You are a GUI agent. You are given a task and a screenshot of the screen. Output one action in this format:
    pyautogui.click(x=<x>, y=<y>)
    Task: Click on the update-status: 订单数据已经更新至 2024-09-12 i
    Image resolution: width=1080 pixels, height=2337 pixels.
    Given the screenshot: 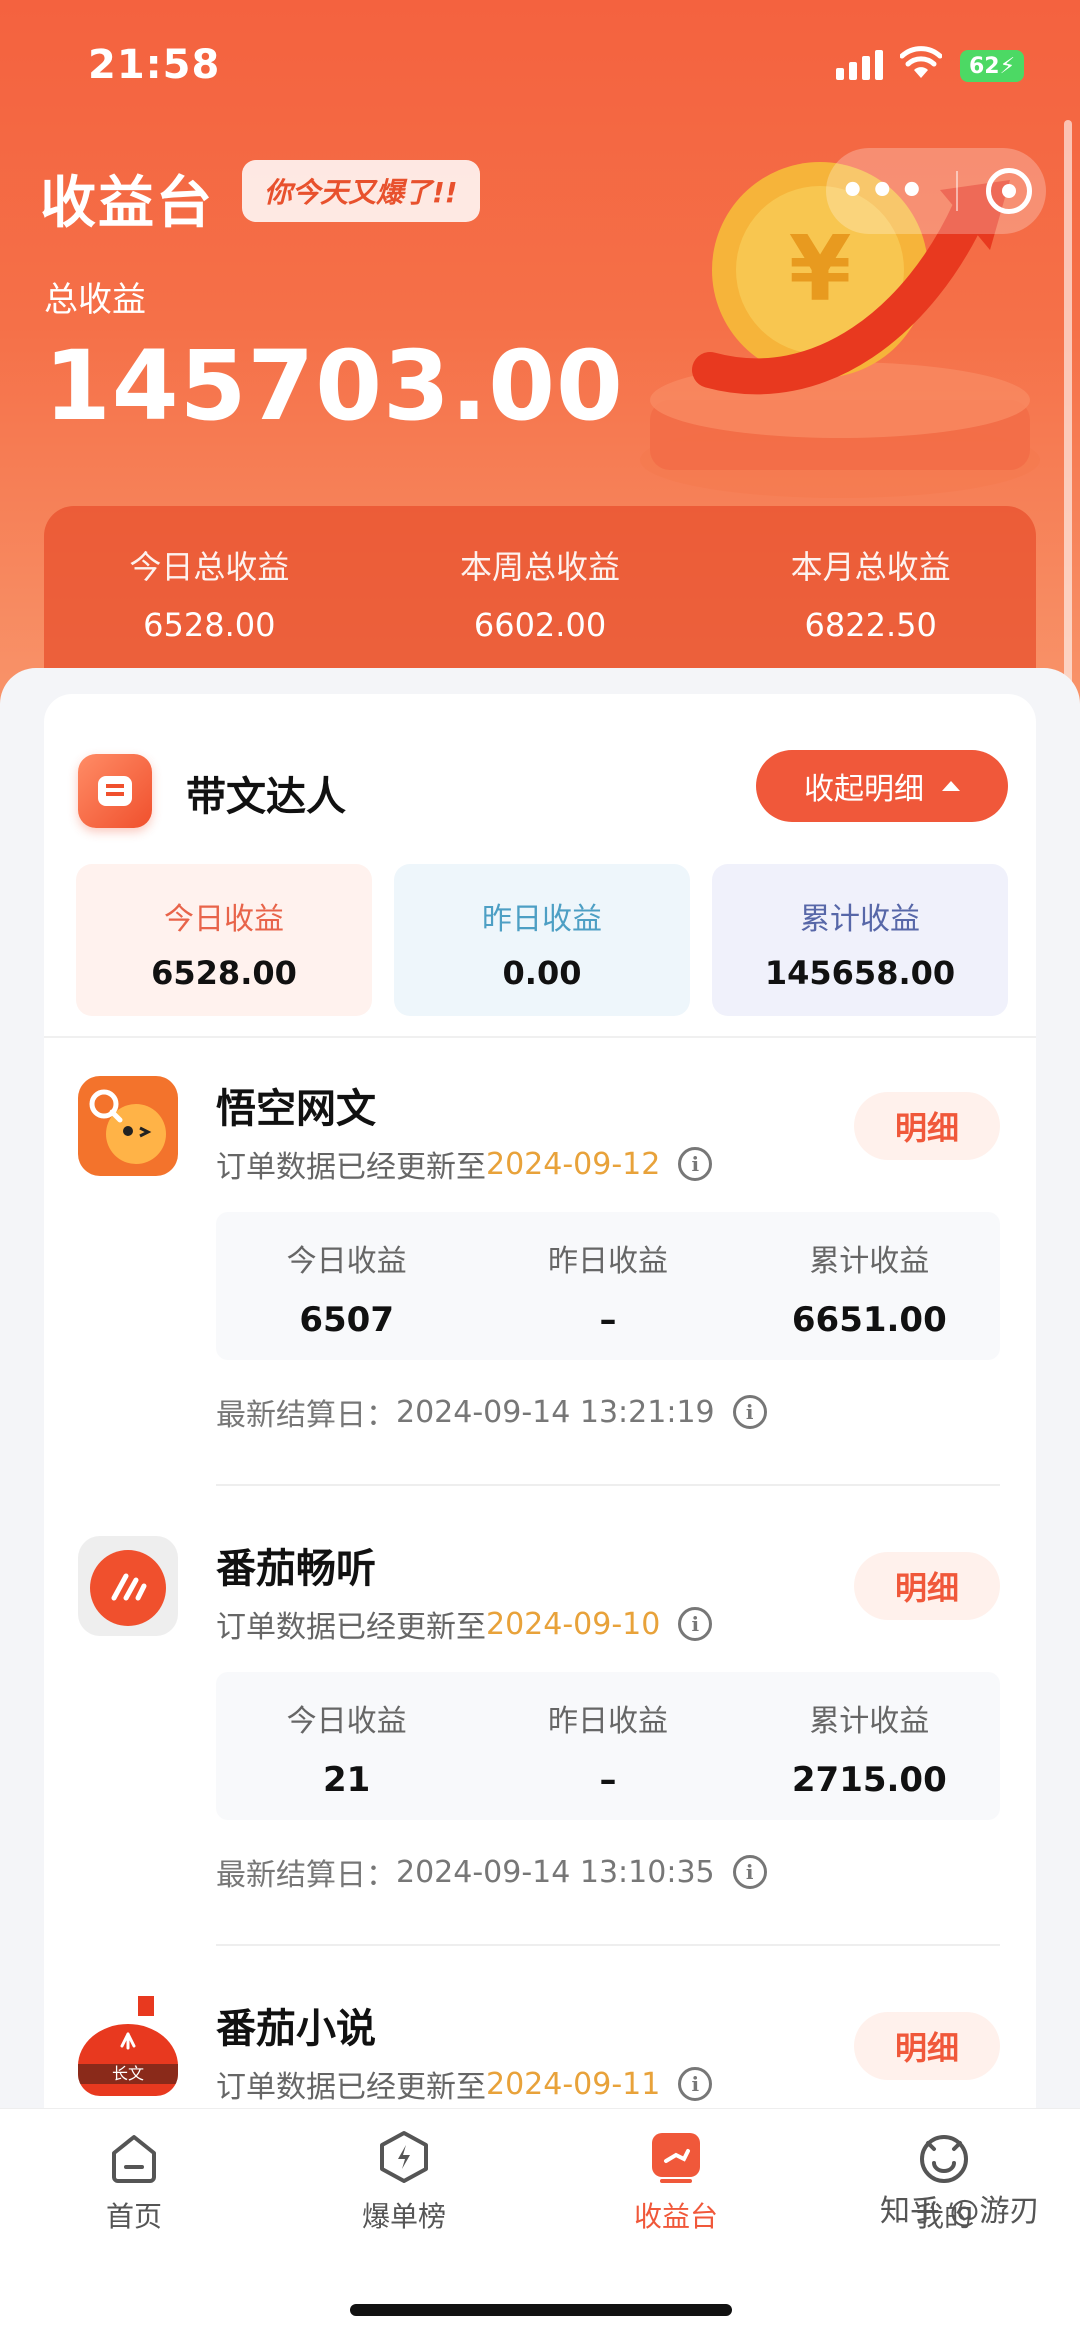 What is the action you would take?
    pyautogui.click(x=464, y=1164)
    